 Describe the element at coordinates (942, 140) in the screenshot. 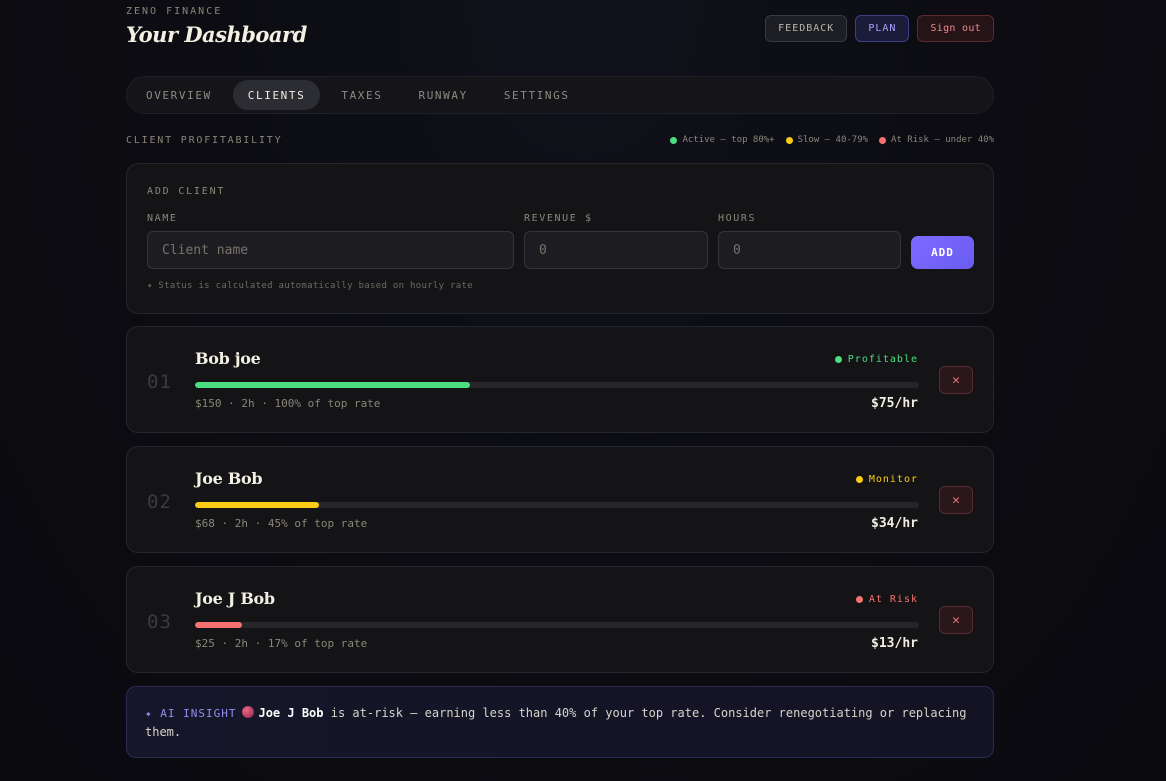

I see `legend-label: At Risk — under 40%` at that location.